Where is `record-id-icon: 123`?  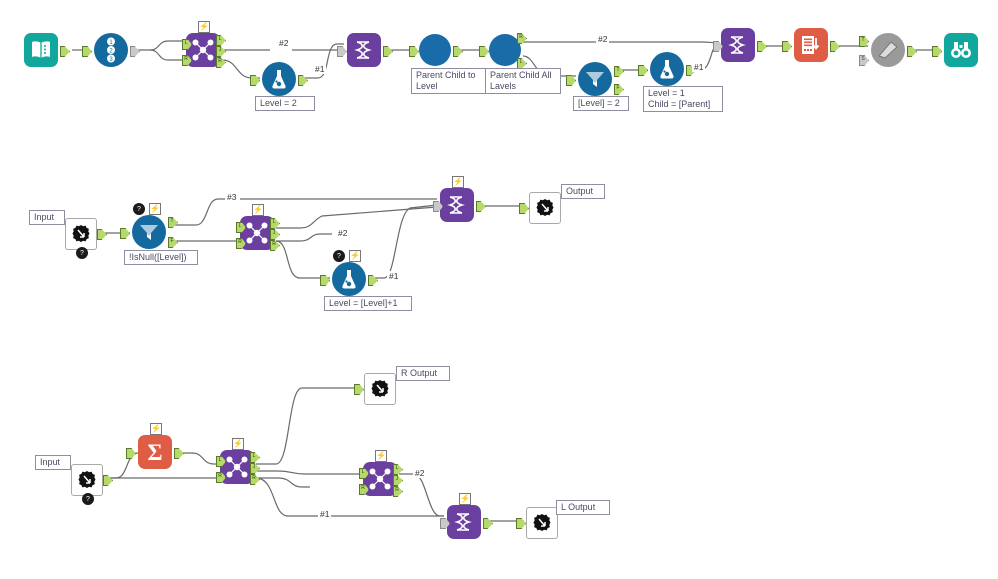 record-id-icon: 123 is located at coordinates (111, 50).